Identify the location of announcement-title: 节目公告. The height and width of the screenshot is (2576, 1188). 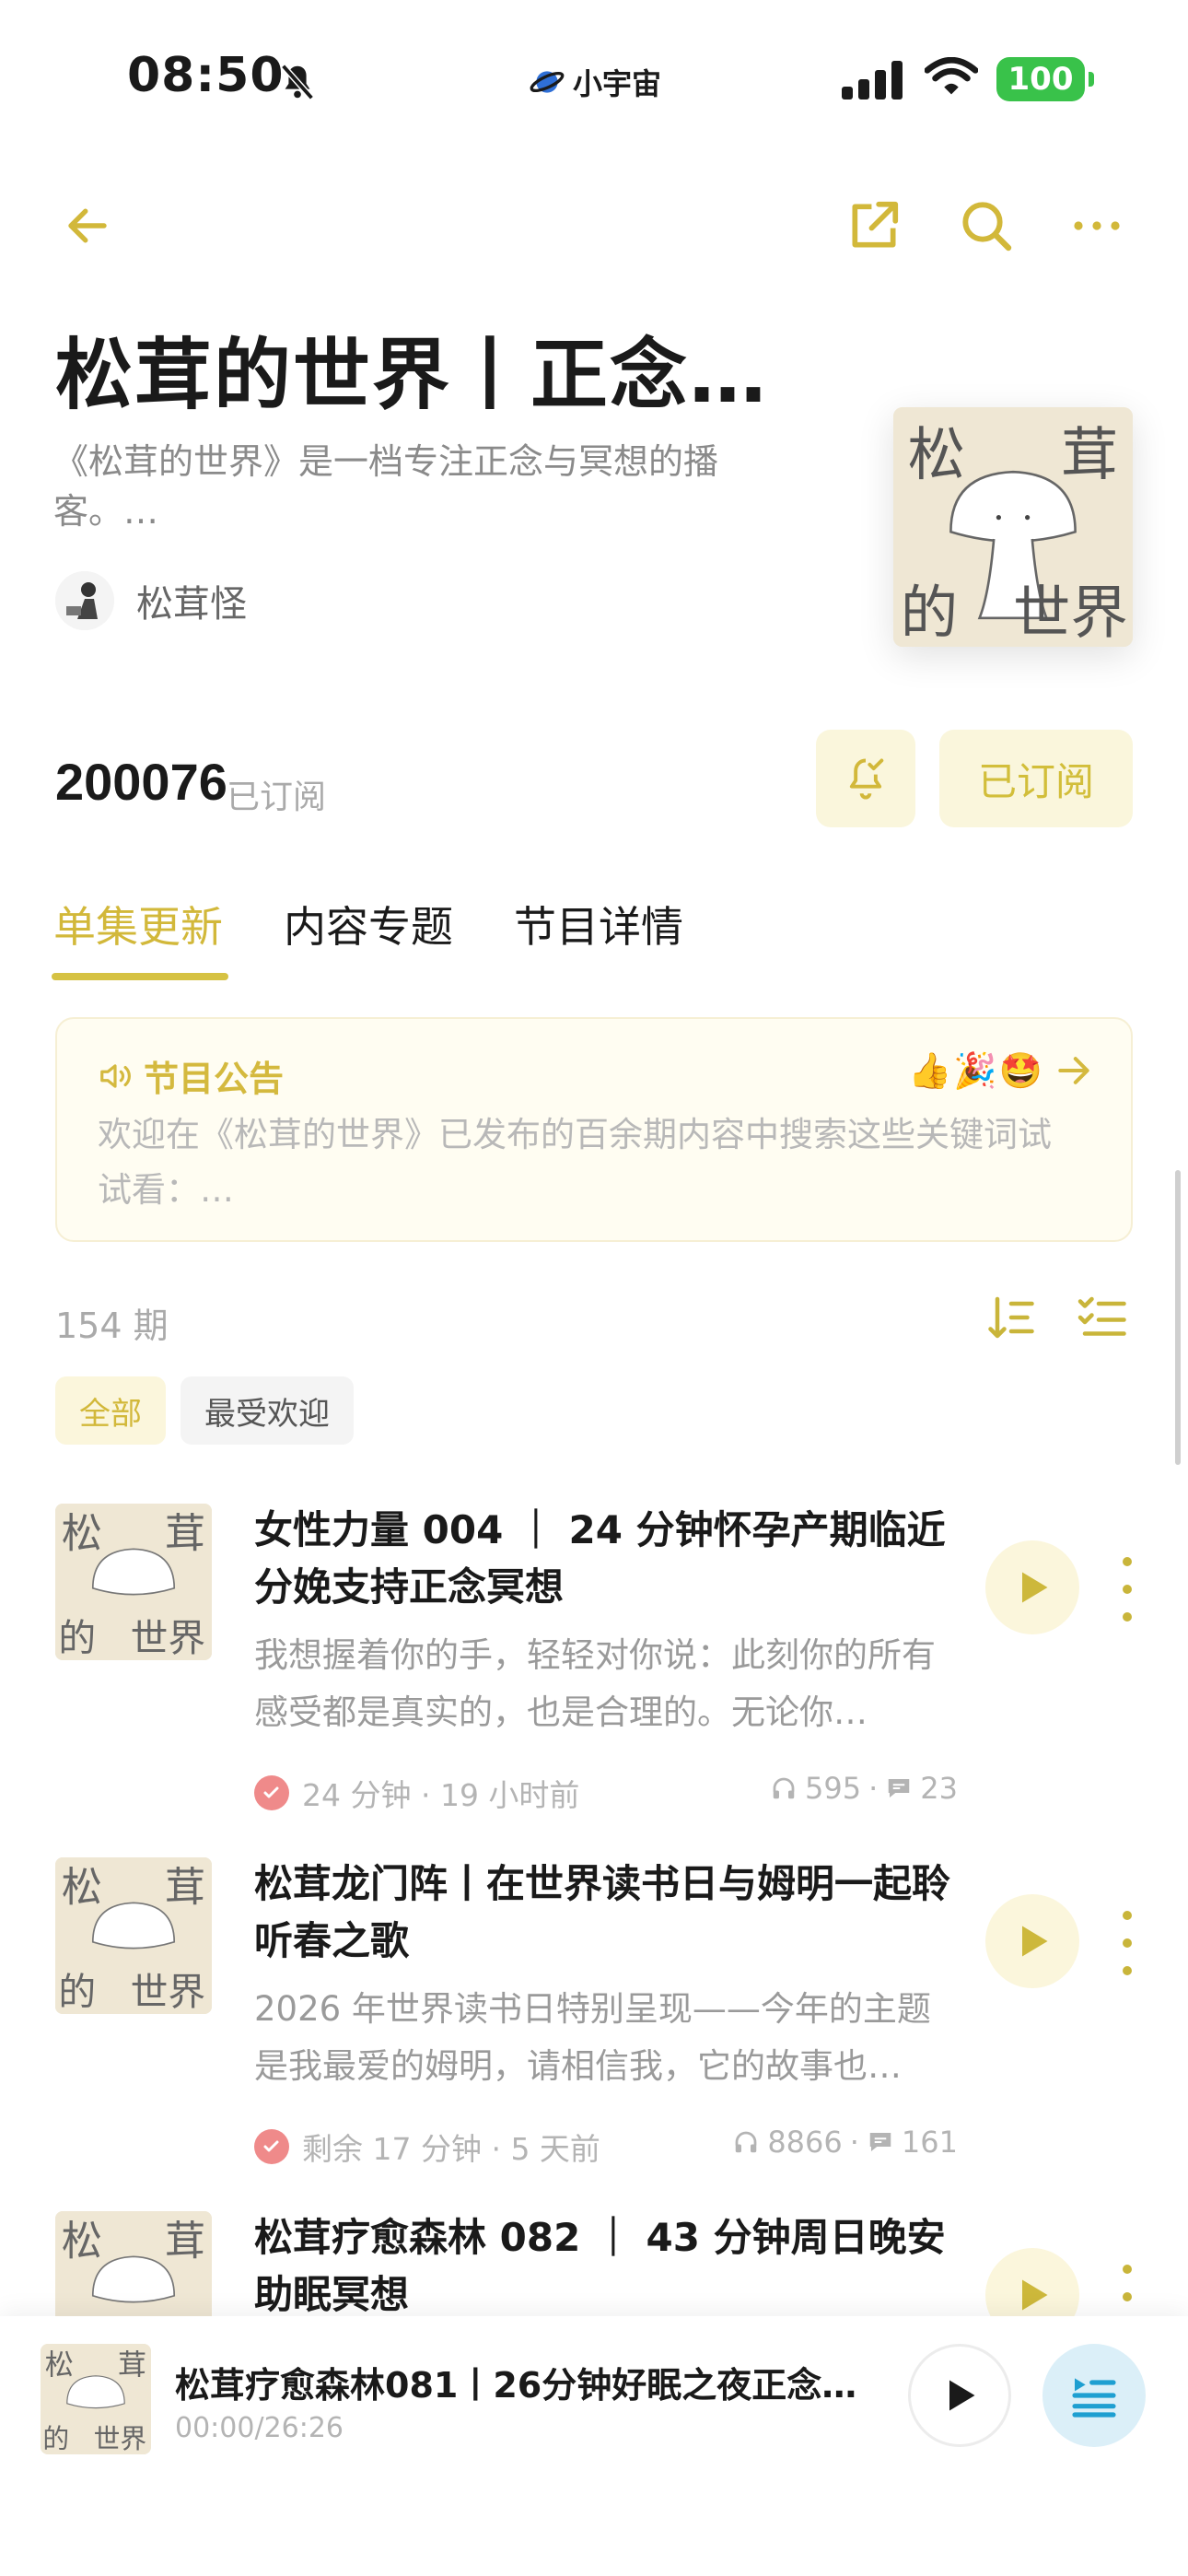
(214, 1079).